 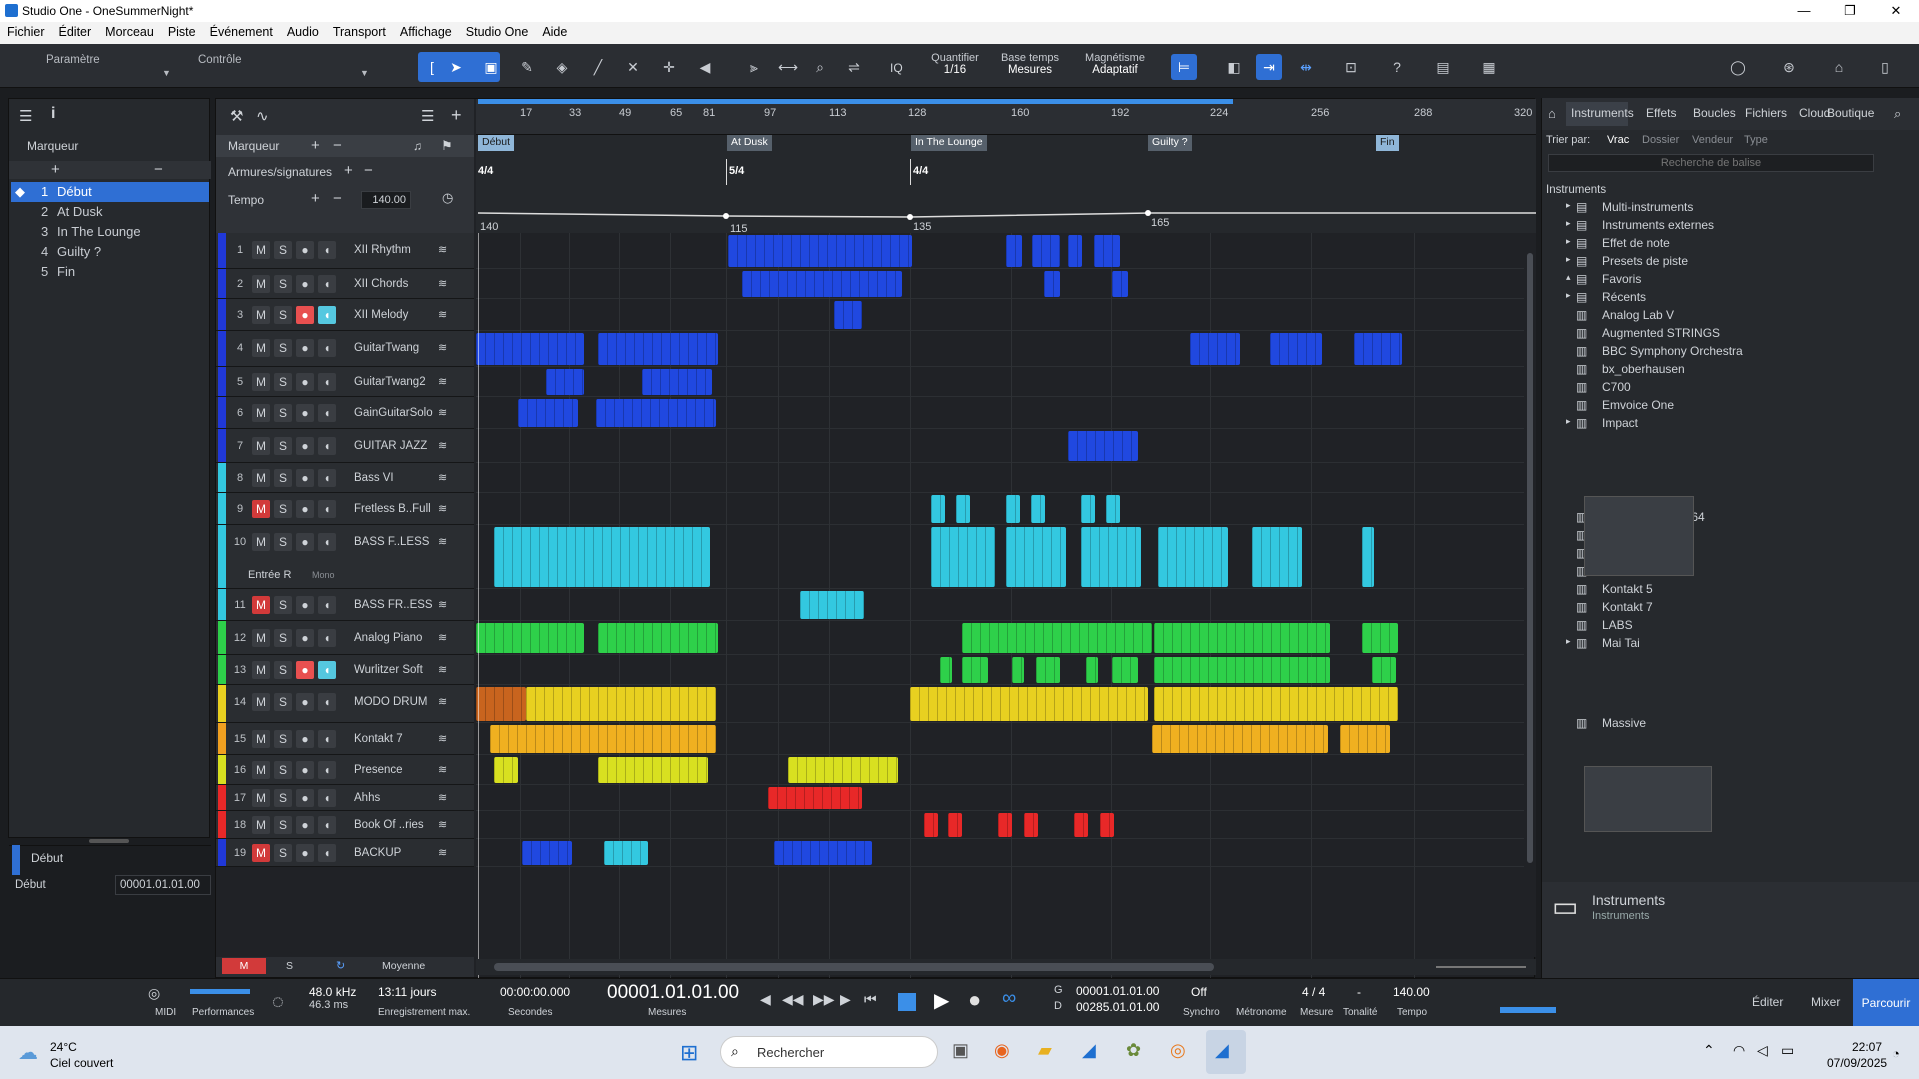 What do you see at coordinates (359, 30) in the screenshot?
I see `menu-transport: Transport` at bounding box center [359, 30].